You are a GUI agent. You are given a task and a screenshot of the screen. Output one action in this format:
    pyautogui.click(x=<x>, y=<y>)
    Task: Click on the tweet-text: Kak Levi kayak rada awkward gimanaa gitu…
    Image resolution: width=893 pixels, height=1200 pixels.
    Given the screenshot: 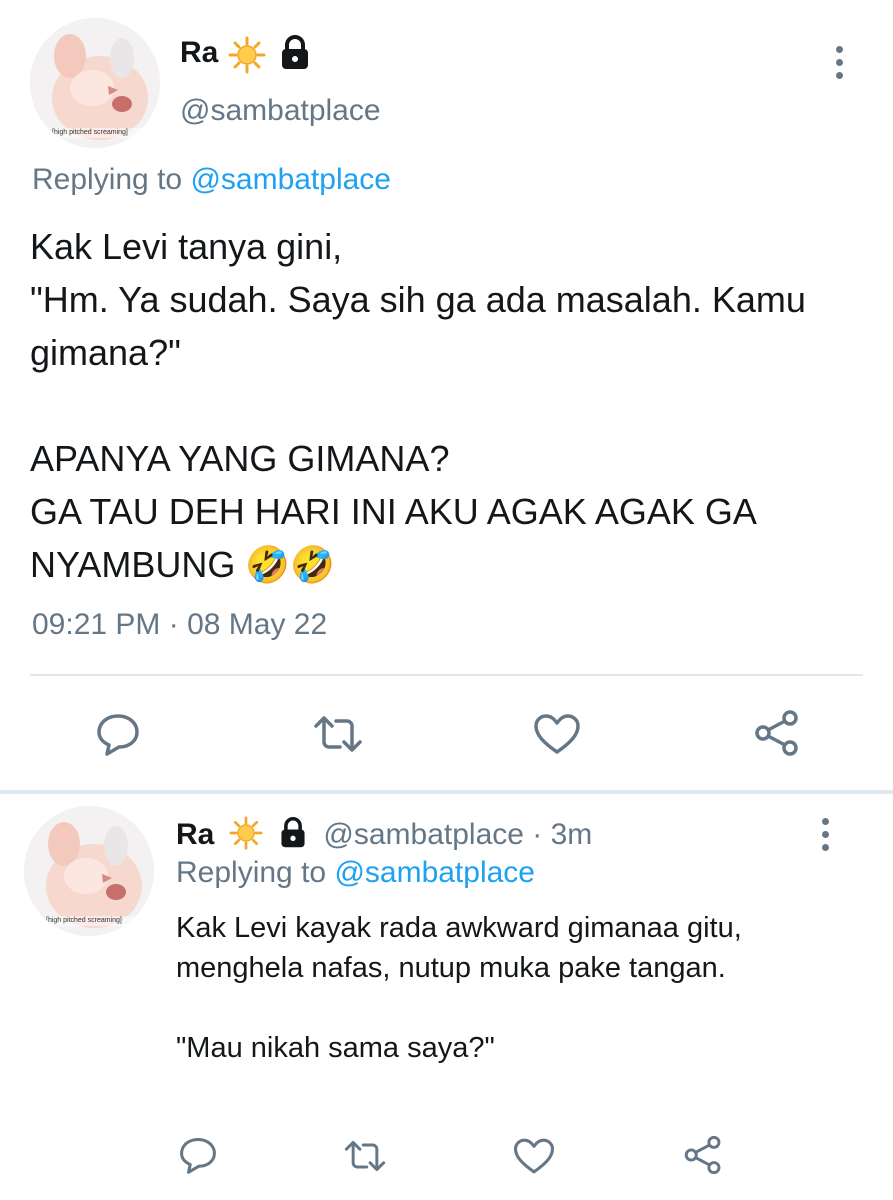 What is the action you would take?
    pyautogui.click(x=459, y=988)
    